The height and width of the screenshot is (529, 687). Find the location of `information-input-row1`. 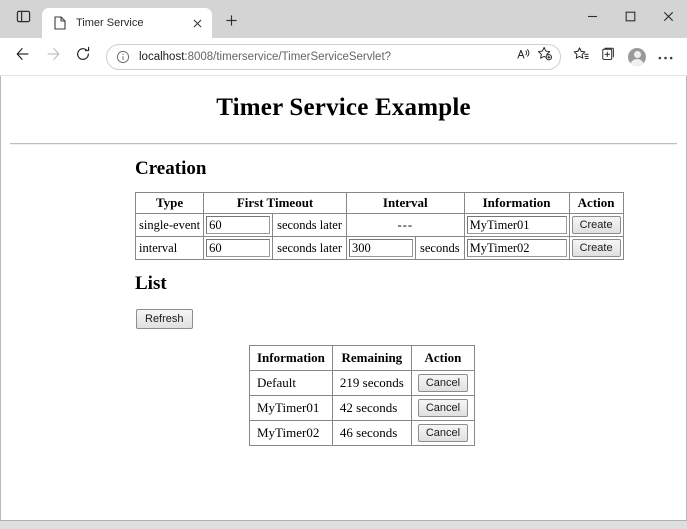

information-input-row1 is located at coordinates (516, 248).